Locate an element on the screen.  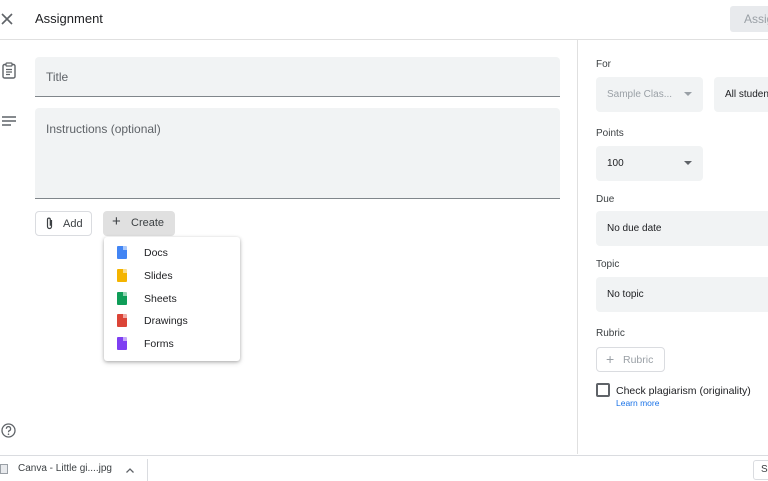
menu-item-label: Docs is located at coordinates (156, 253).